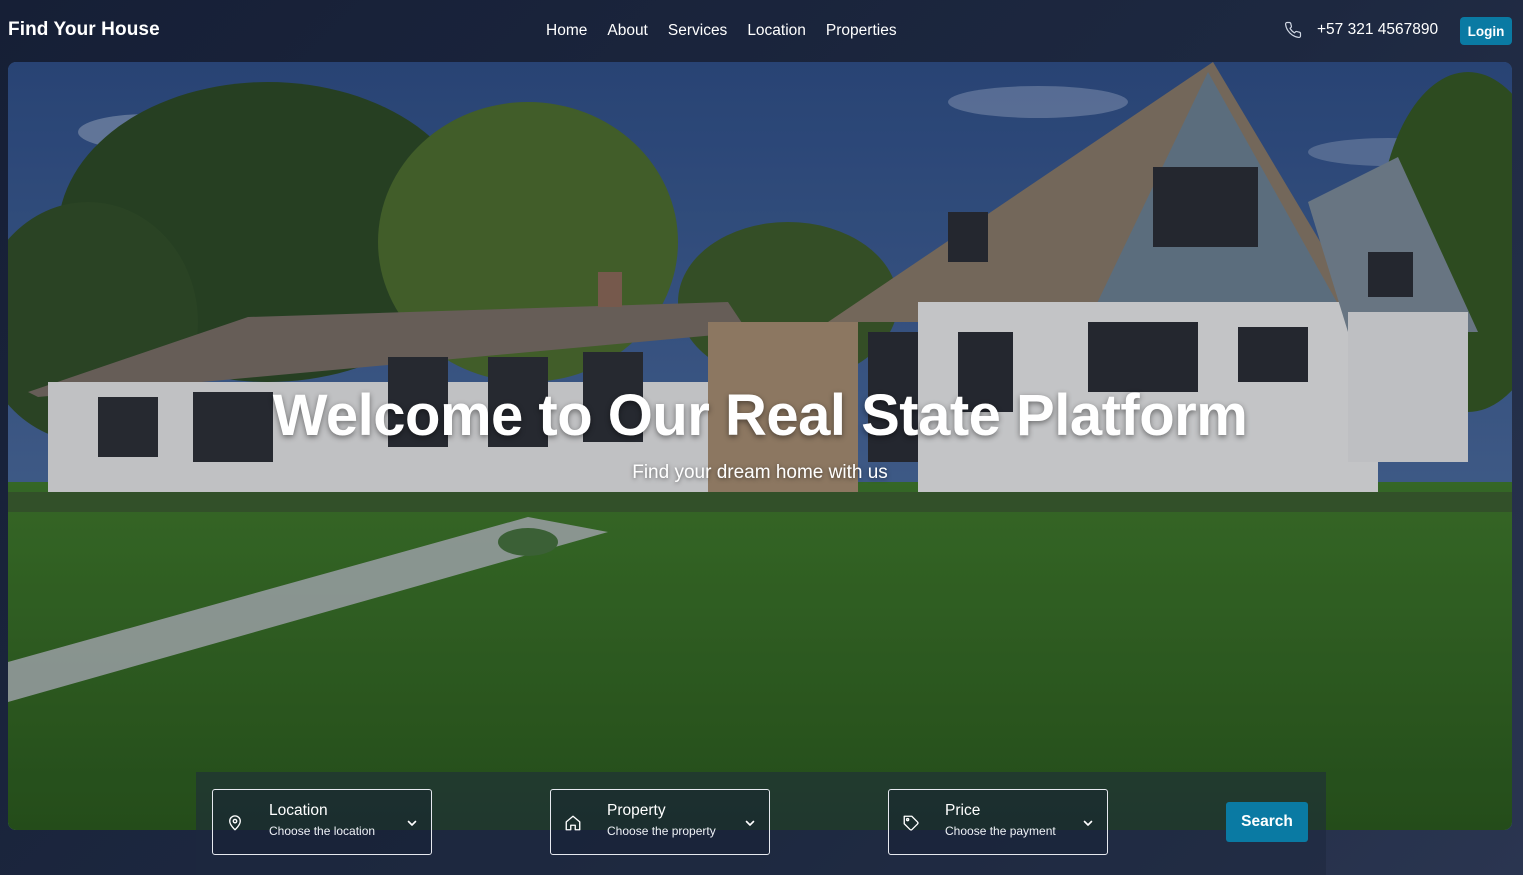 This screenshot has width=1523, height=875. Describe the element at coordinates (235, 823) in the screenshot. I see `location-pin-icon` at that location.